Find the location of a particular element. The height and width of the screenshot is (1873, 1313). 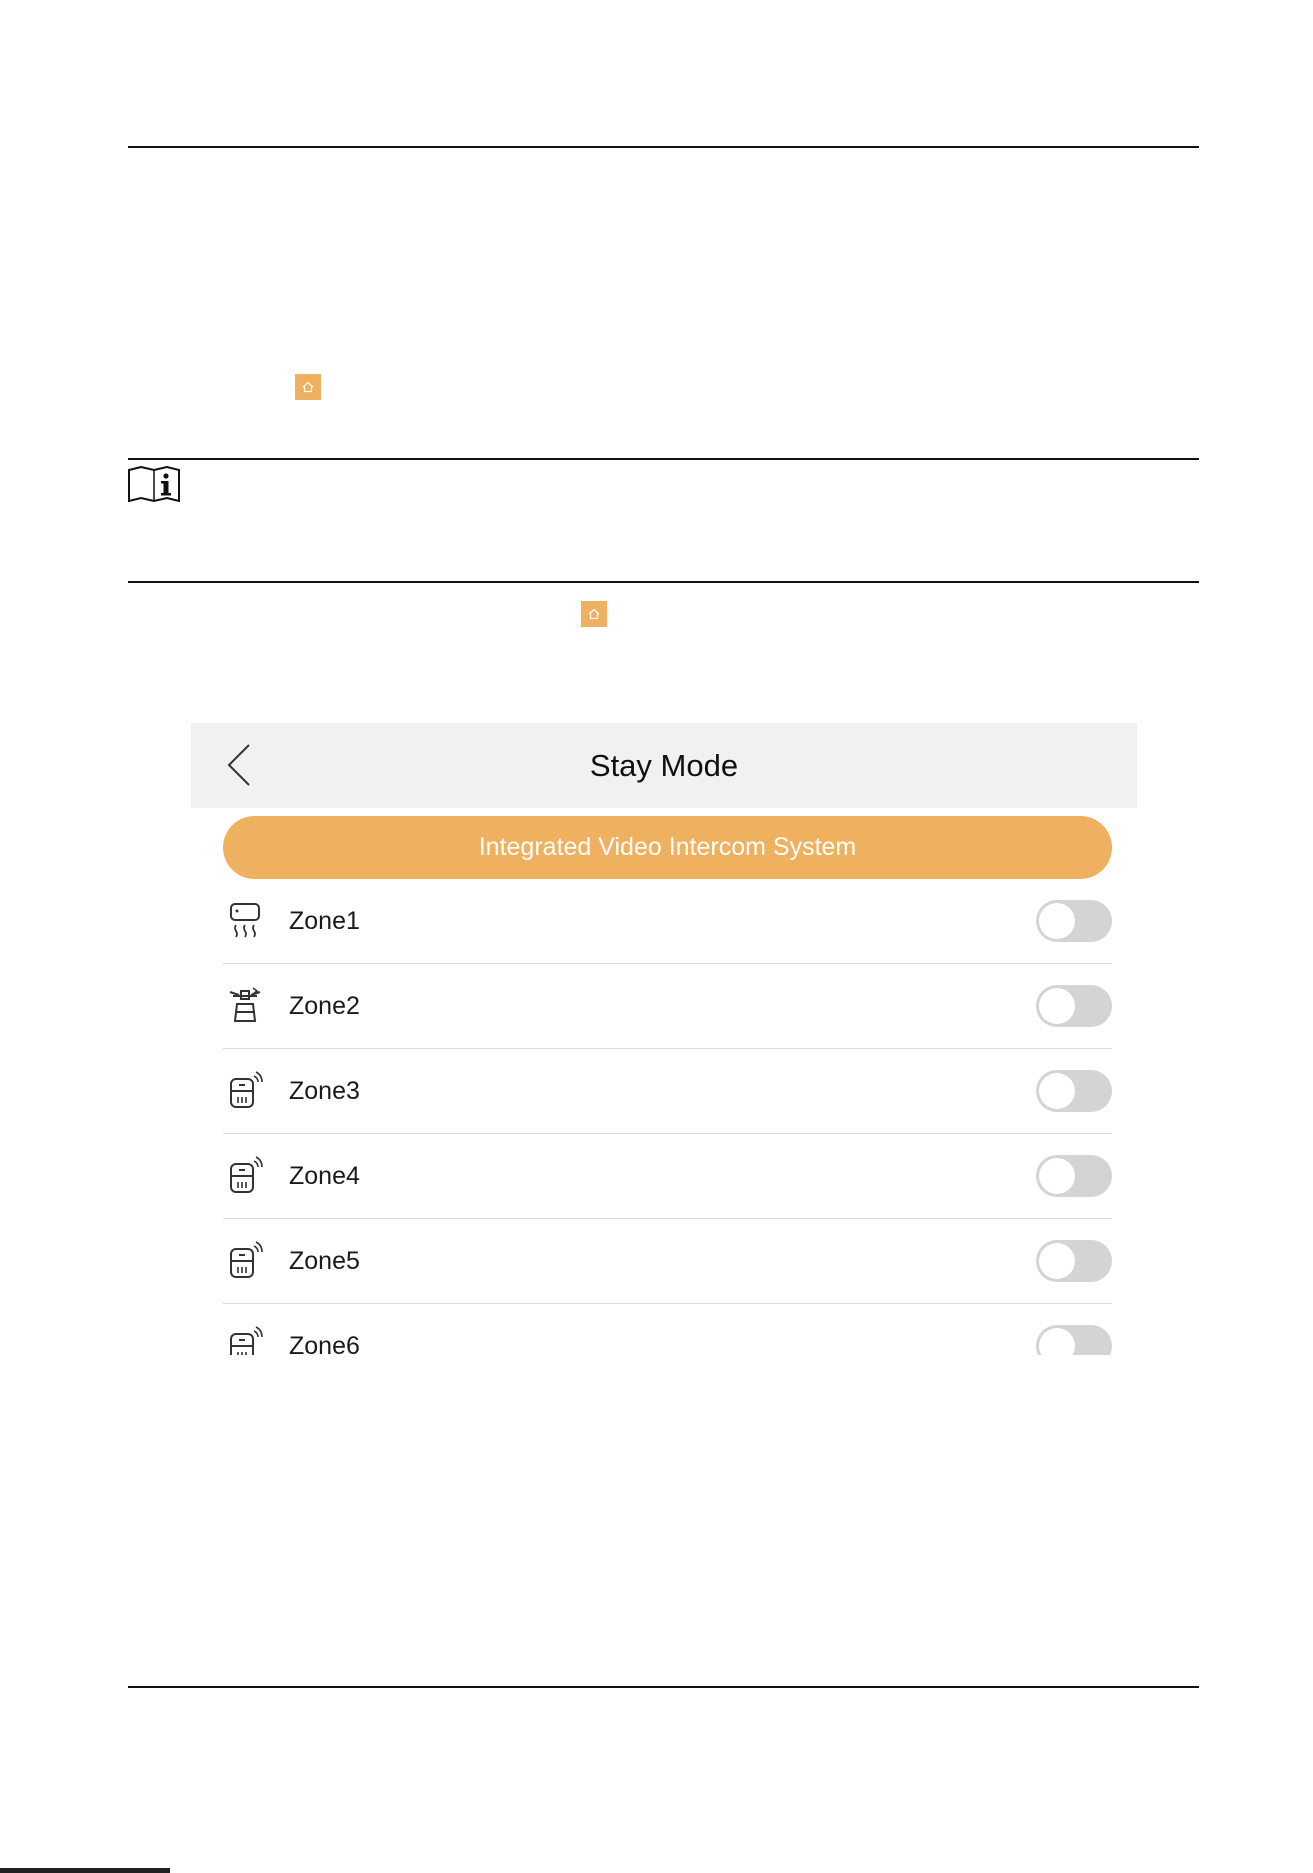

note-top-rule is located at coordinates (663, 459).